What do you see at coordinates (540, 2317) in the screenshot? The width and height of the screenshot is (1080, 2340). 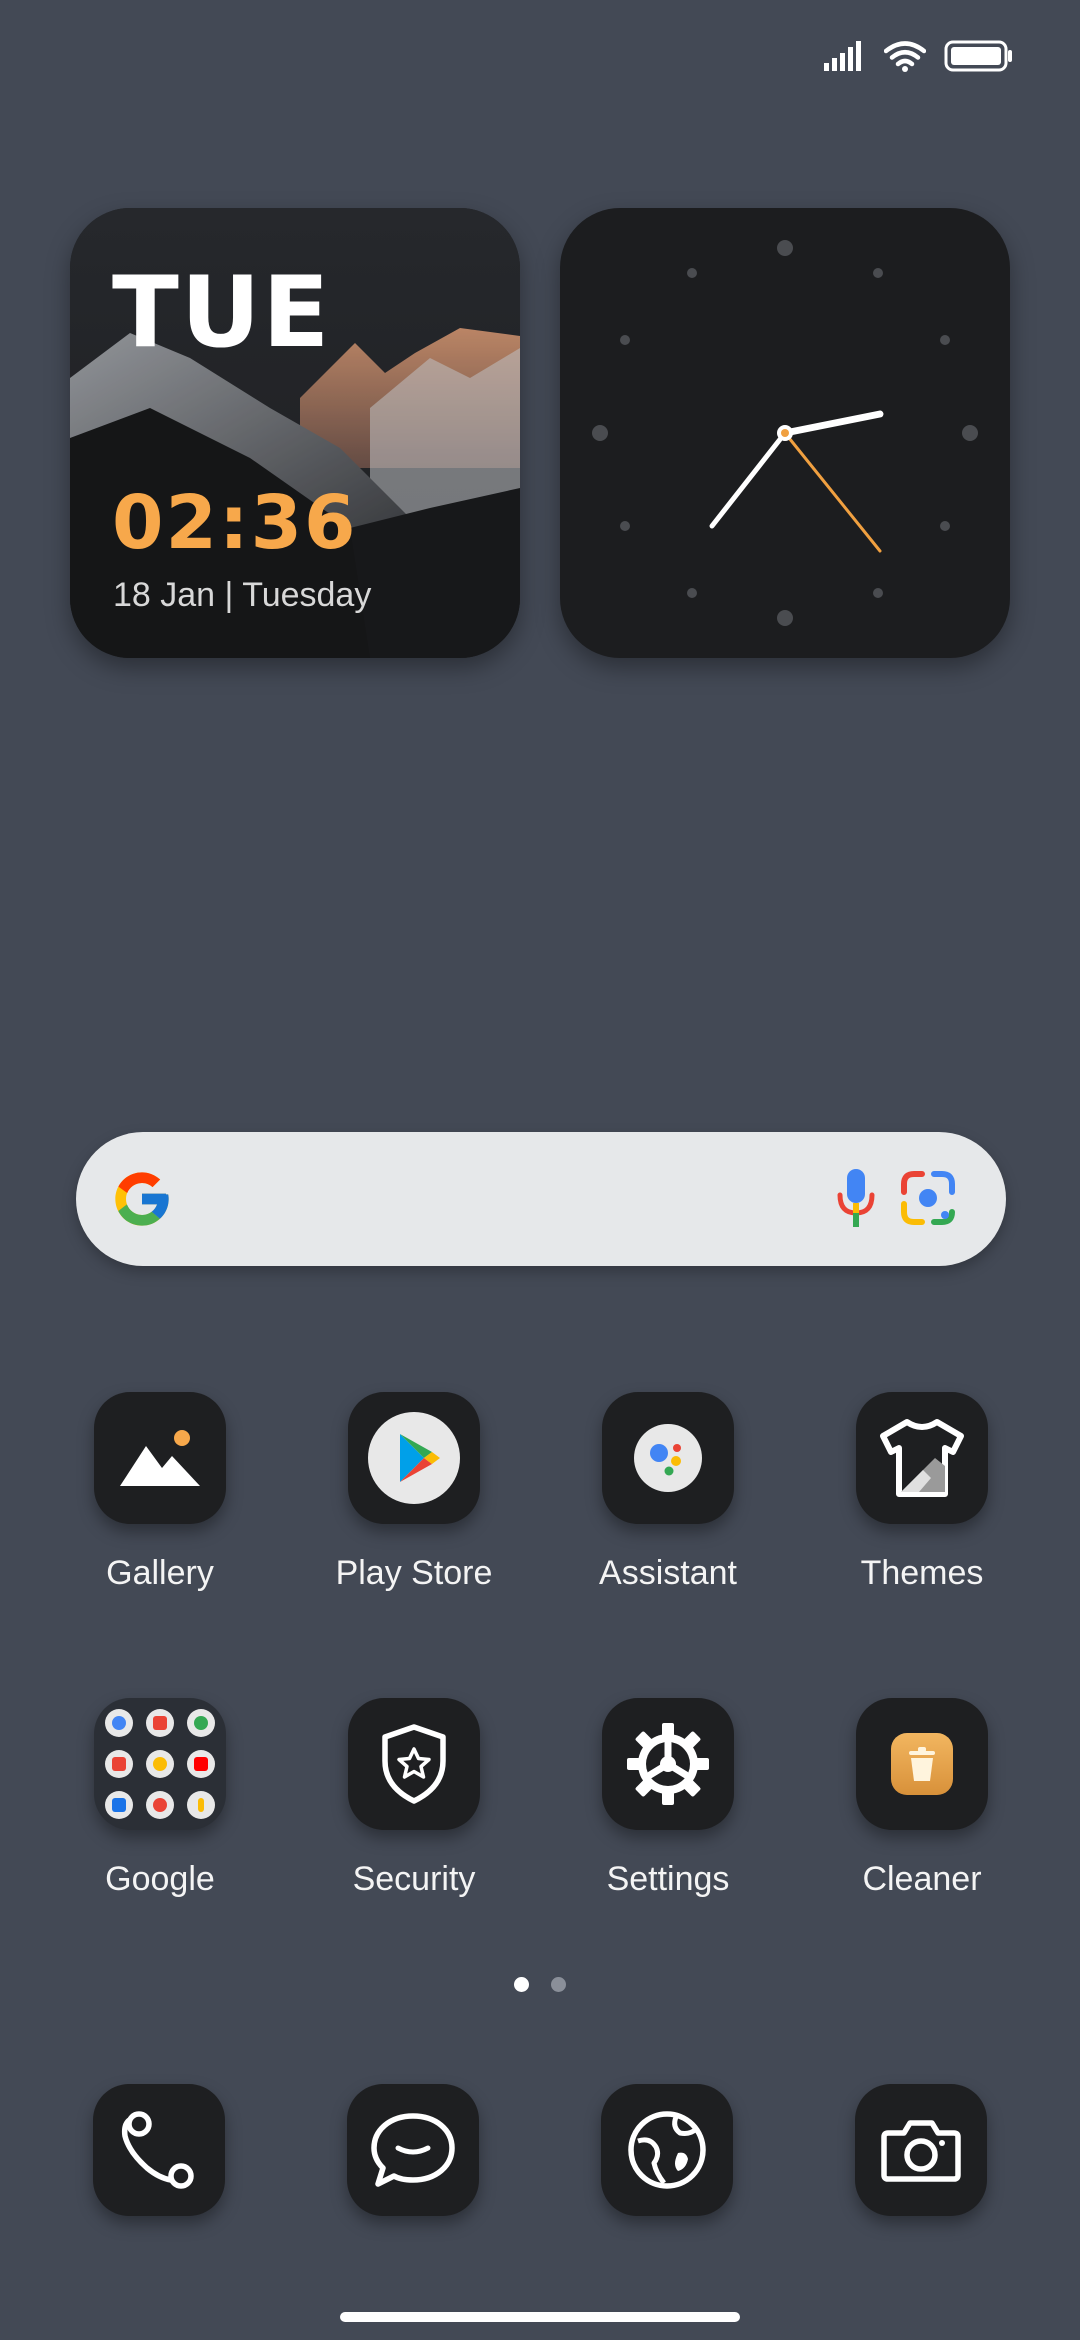 I see `gesture-navigation-bar` at bounding box center [540, 2317].